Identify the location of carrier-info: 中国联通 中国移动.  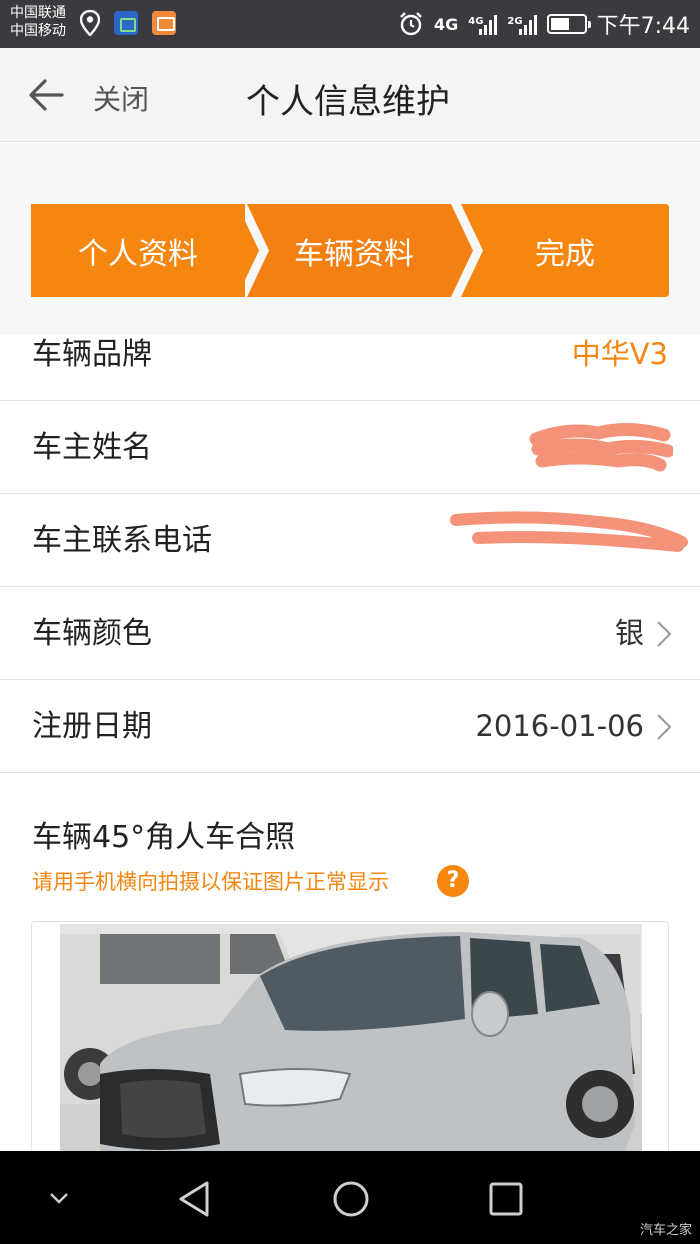
(38, 22).